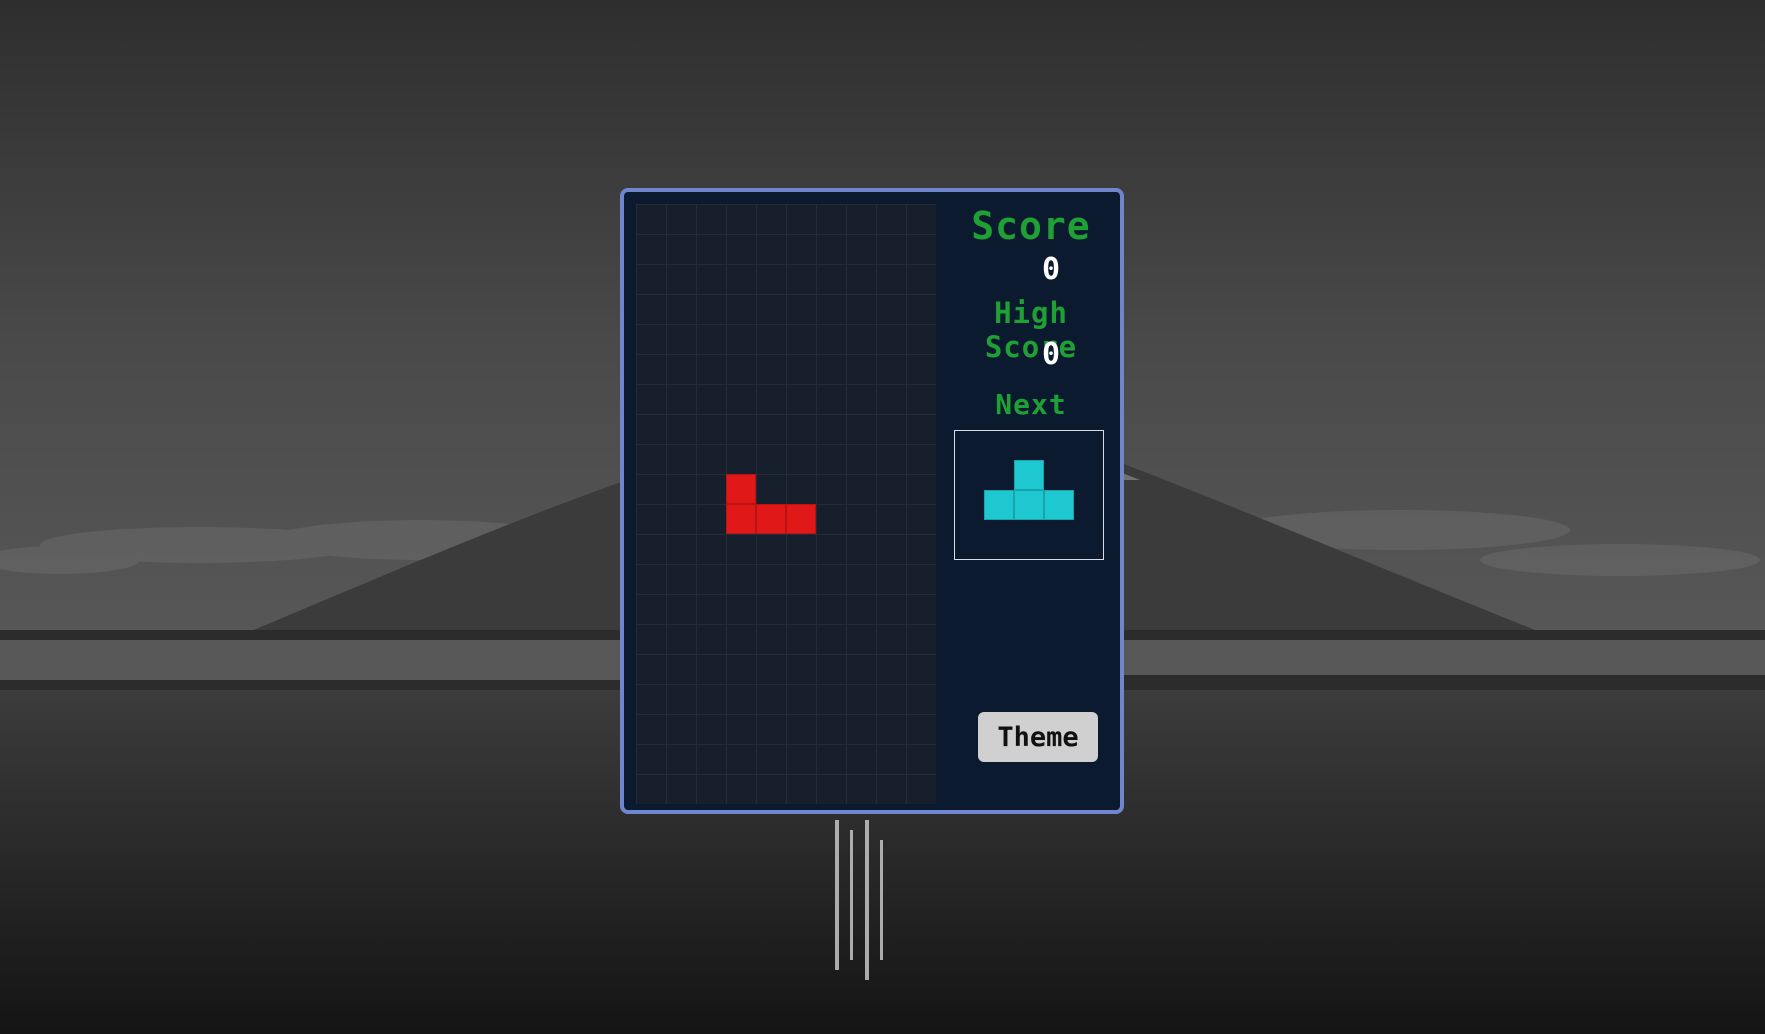 Image resolution: width=1765 pixels, height=1034 pixels. I want to click on next-piece-preview, so click(1029, 495).